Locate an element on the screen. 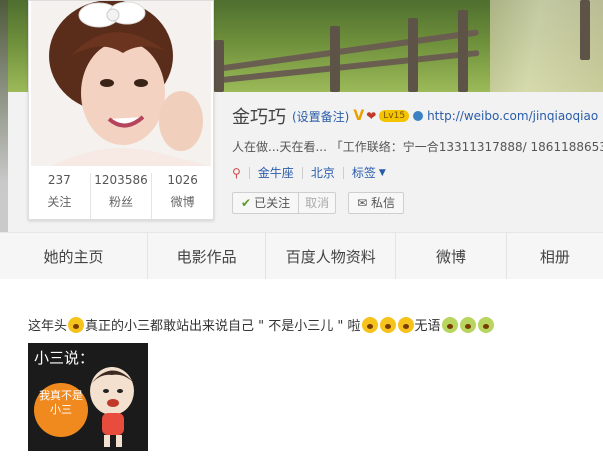 Image resolution: width=603 pixels, height=458 pixels. check-icon: ✔ is located at coordinates (246, 203).